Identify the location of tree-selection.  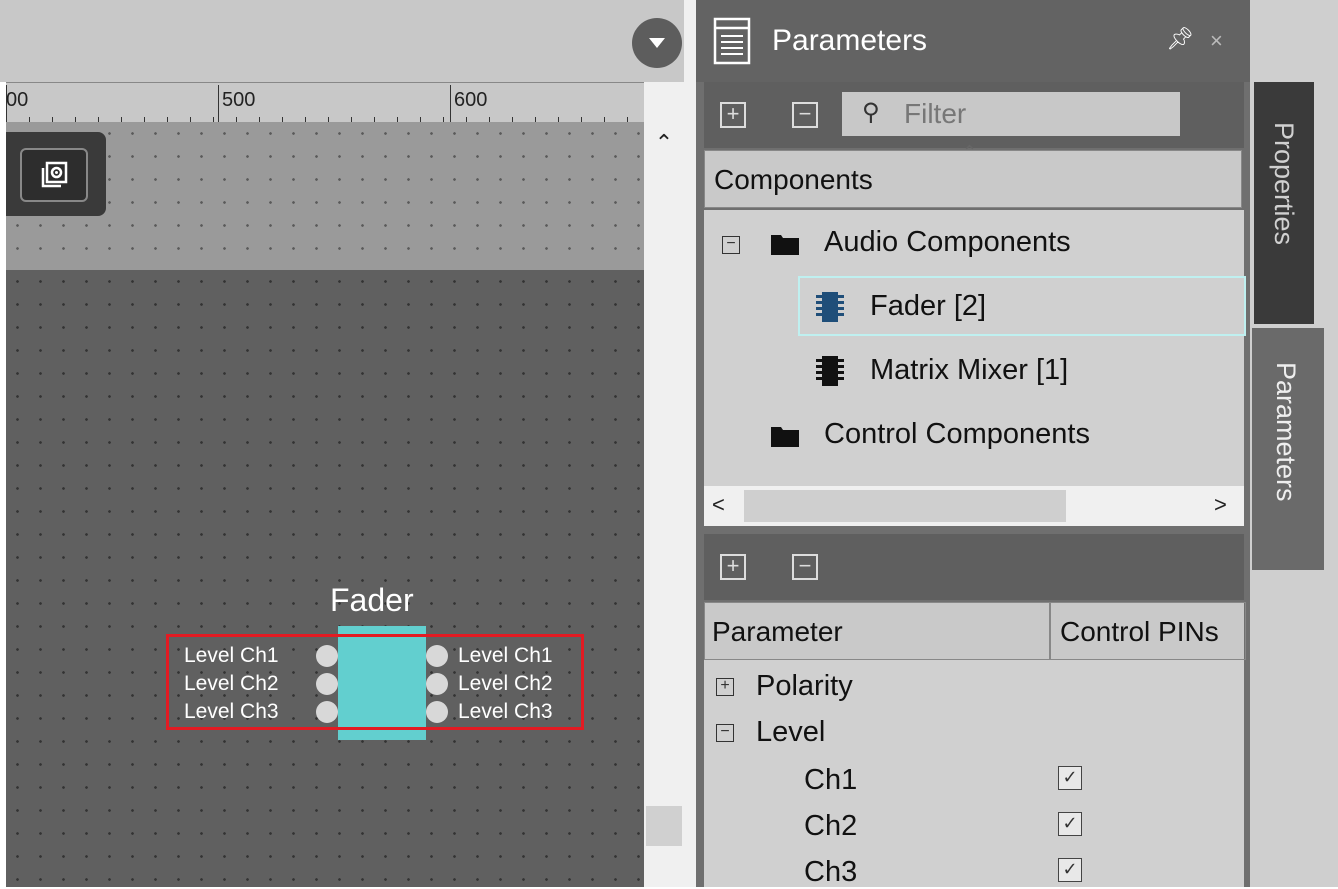
(1022, 306).